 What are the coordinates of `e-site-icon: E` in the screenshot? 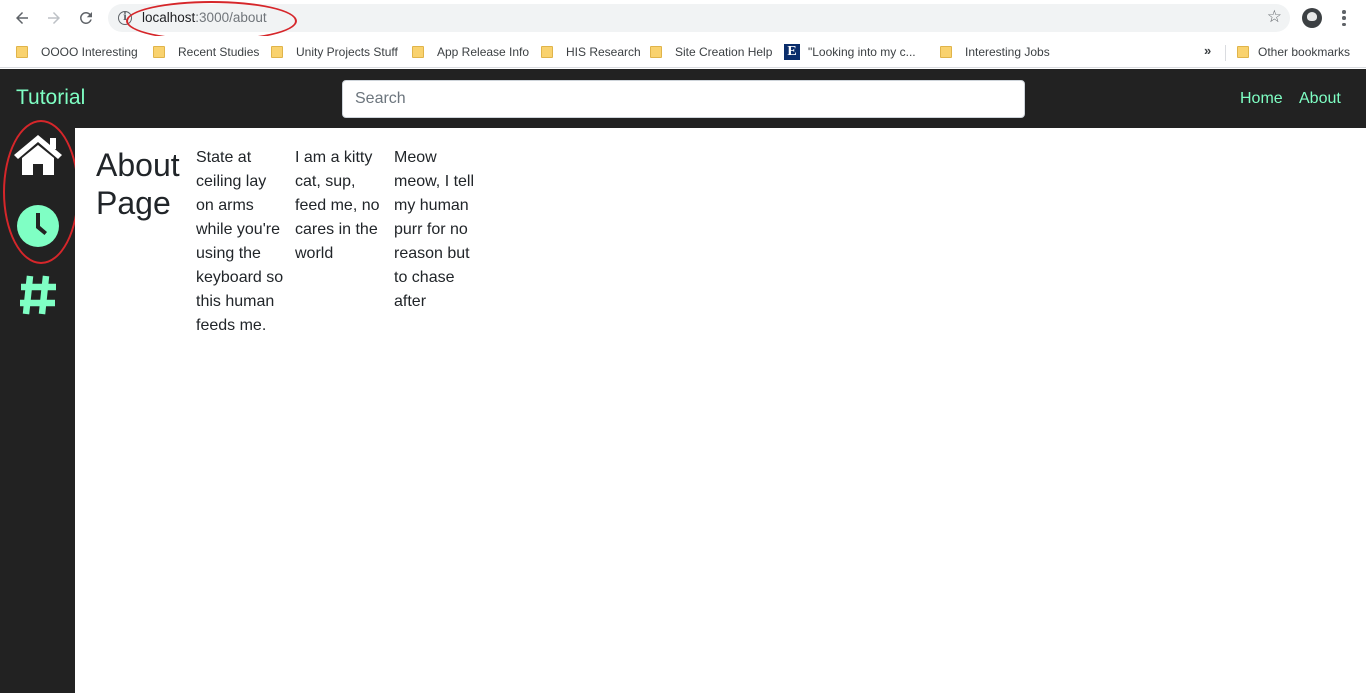 It's located at (792, 52).